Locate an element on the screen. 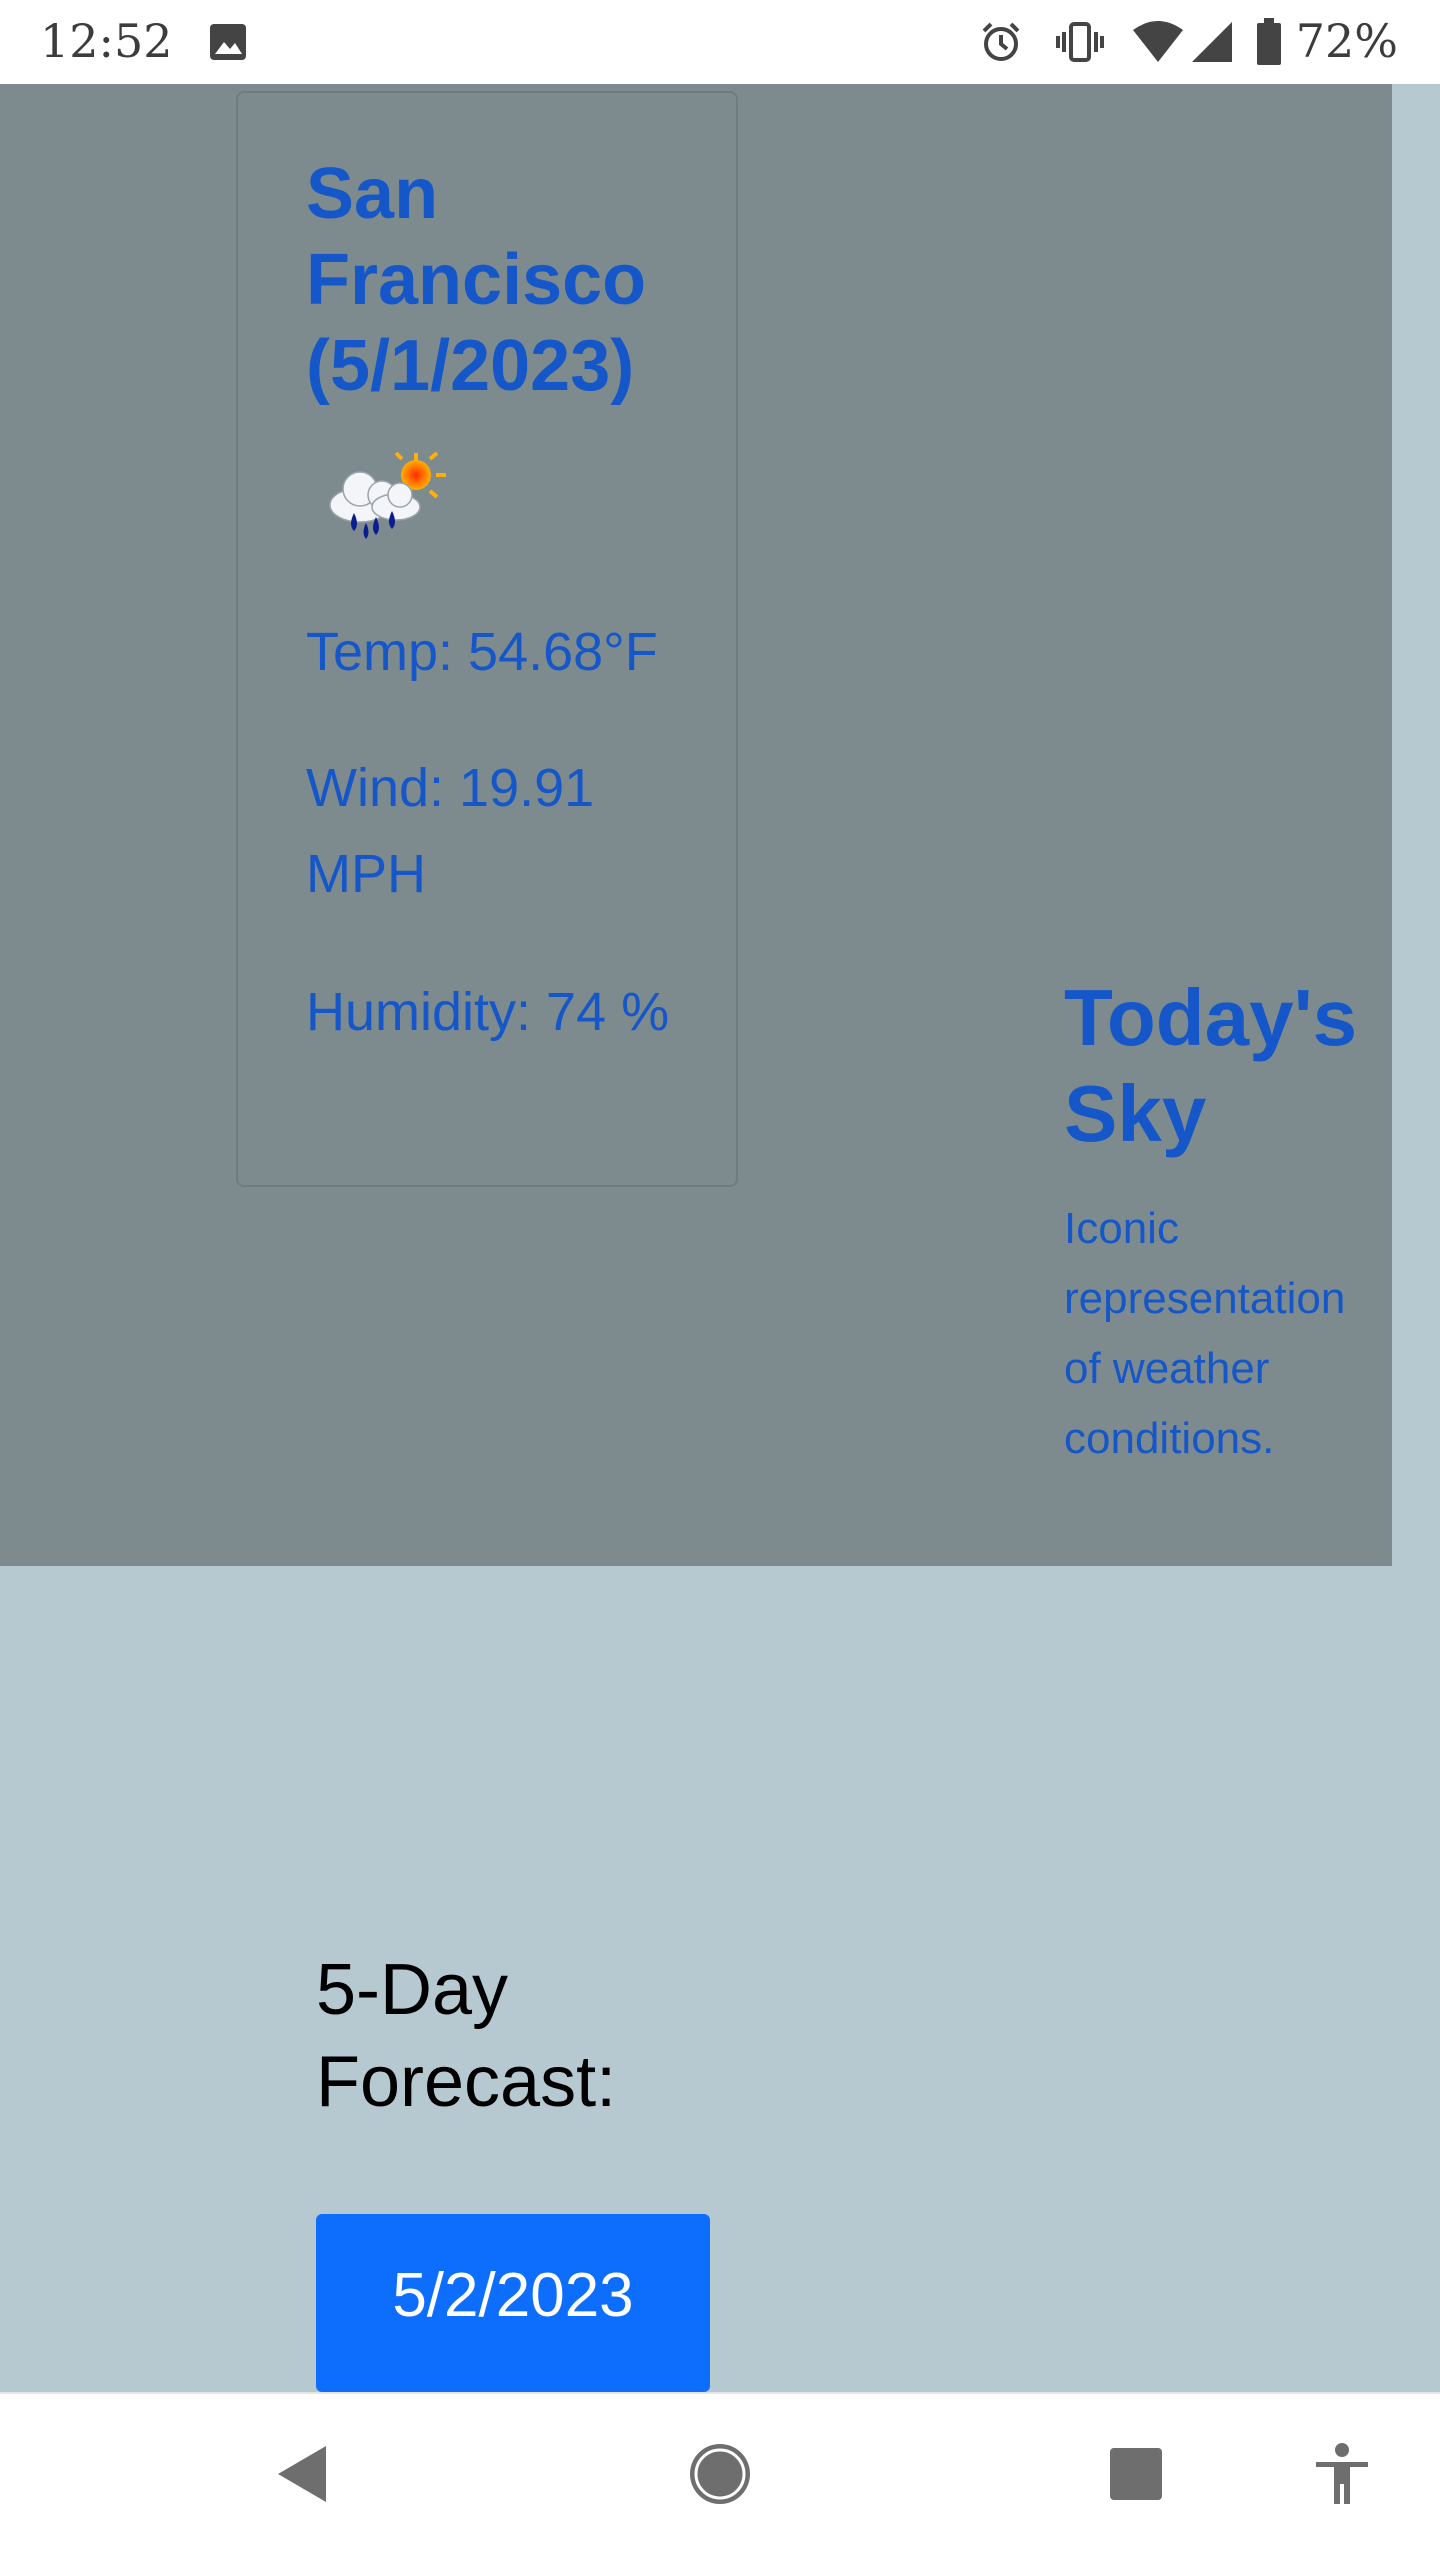 The image size is (1440, 2560). wind-text: Wind: 19.91 MPH is located at coordinates (450, 831).